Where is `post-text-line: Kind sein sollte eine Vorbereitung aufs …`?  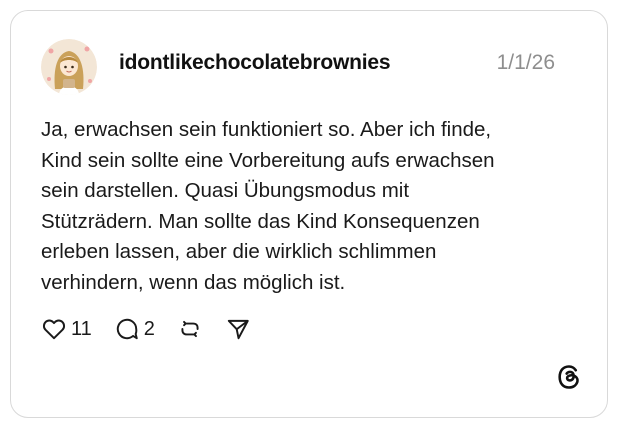
post-text-line: Kind sein sollte eine Vorbereitung aufs … is located at coordinates (268, 160).